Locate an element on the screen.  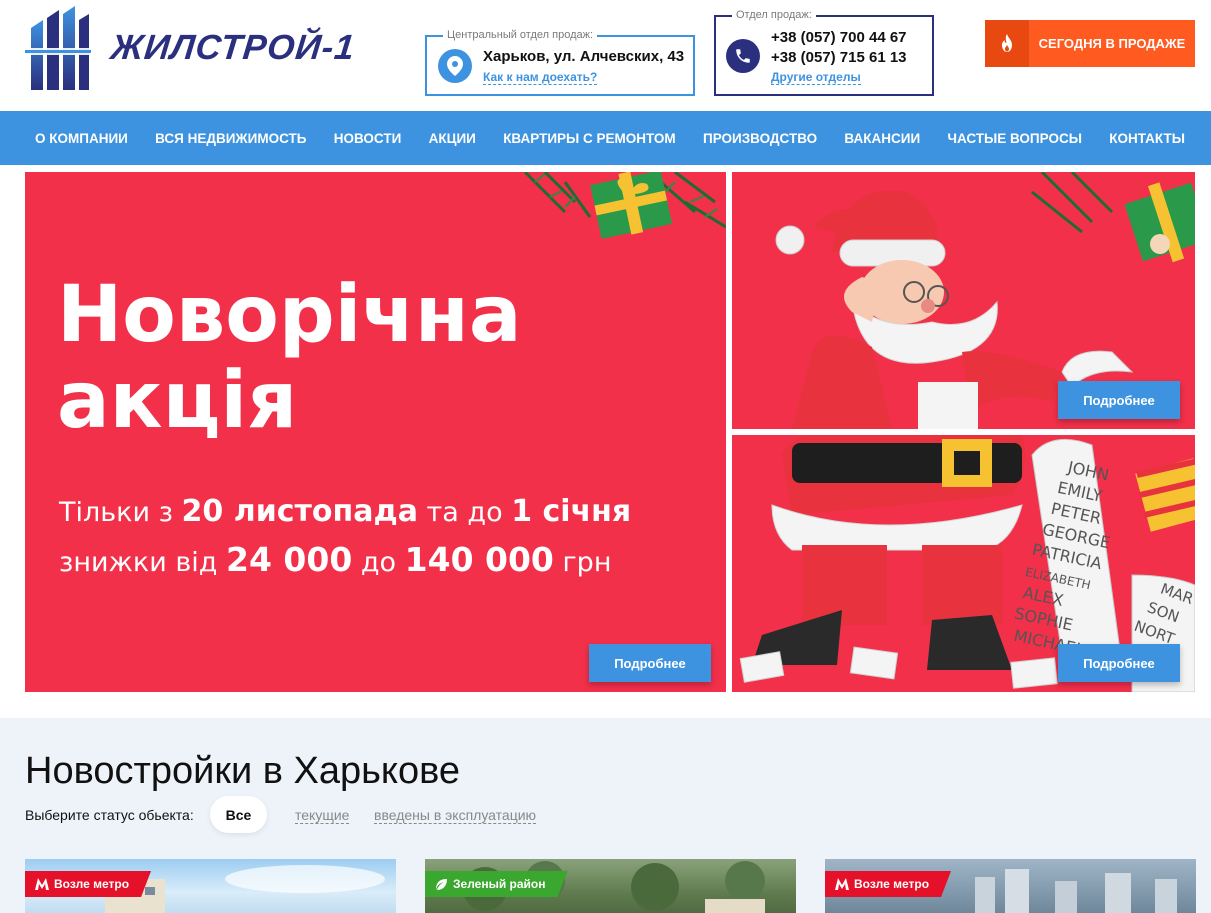
today-on-sale-button: СЕГОДНЯ В ПРОДАЖЕ is located at coordinates (1090, 43).